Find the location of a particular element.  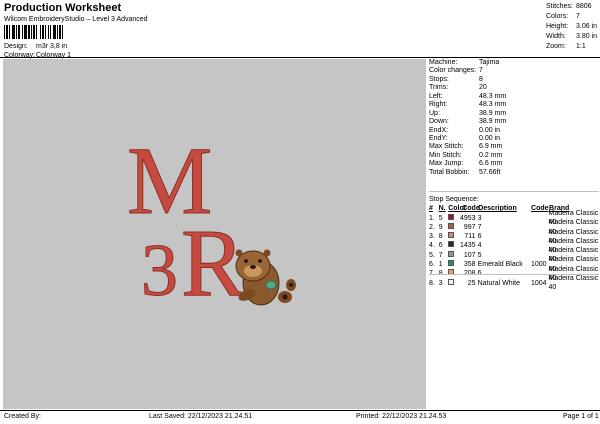

embroidery-design: M 3 R is located at coordinates (211, 222).